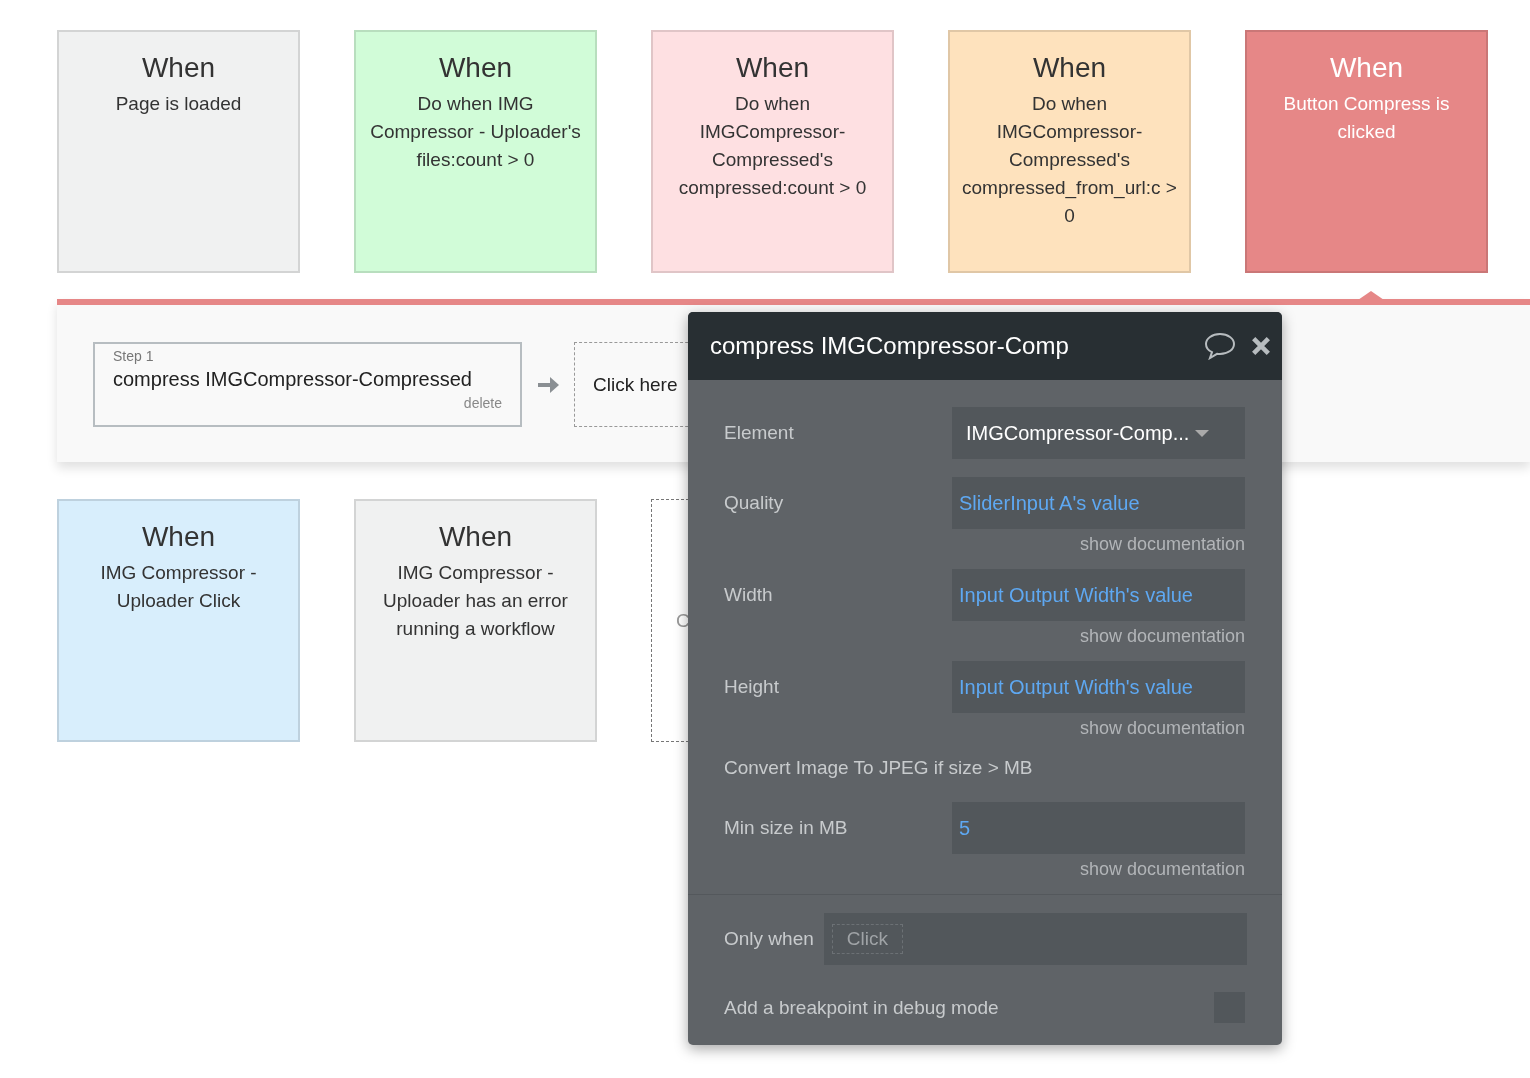  I want to click on card-description: Button Compress is clicked, so click(1366, 118).